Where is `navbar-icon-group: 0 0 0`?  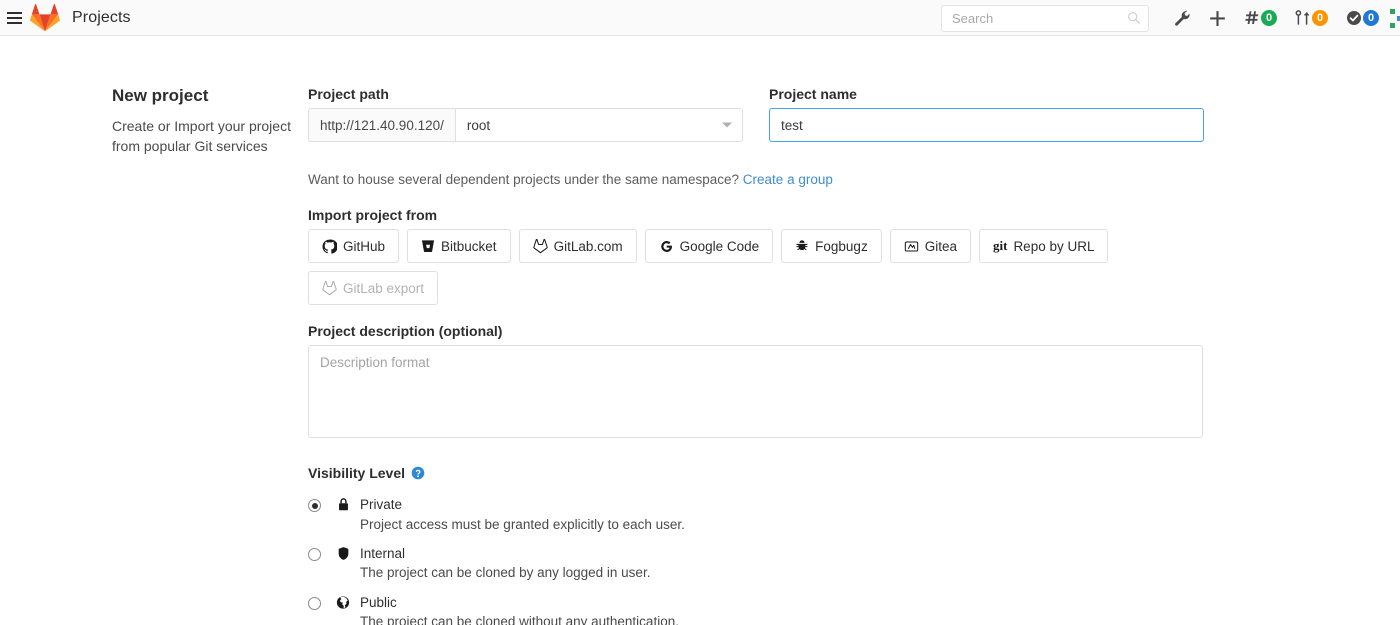 navbar-icon-group: 0 0 0 is located at coordinates (1282, 18).